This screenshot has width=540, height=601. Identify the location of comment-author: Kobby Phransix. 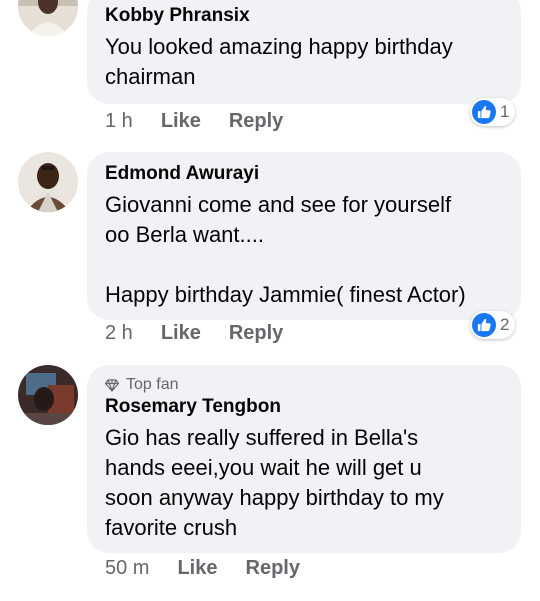
(304, 16).